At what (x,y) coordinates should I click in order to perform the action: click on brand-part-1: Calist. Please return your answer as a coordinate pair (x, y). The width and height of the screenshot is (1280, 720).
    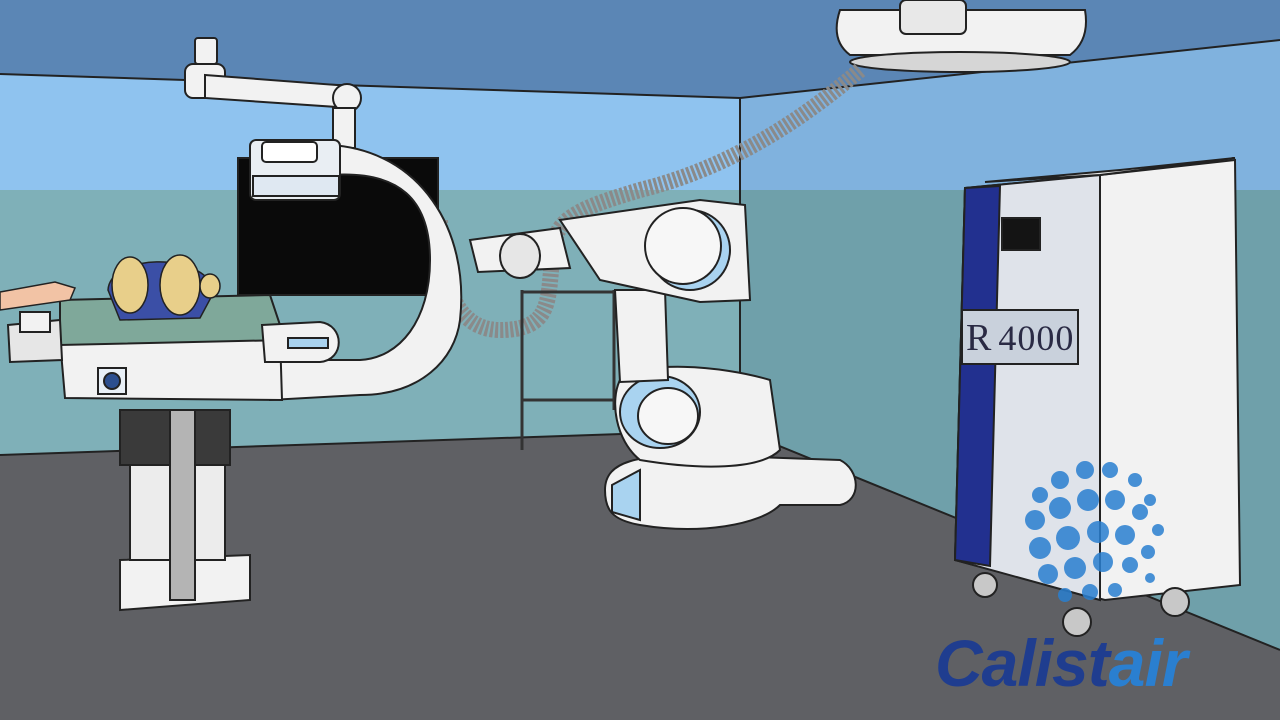
    Looking at the image, I should click on (1022, 663).